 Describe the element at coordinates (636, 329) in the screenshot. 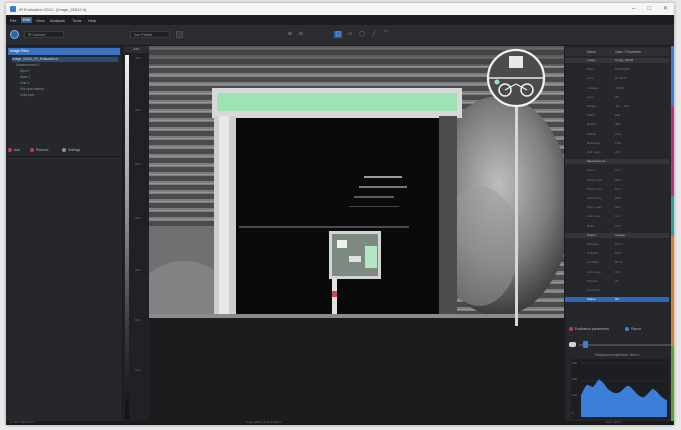

I see `report-label: Report` at that location.